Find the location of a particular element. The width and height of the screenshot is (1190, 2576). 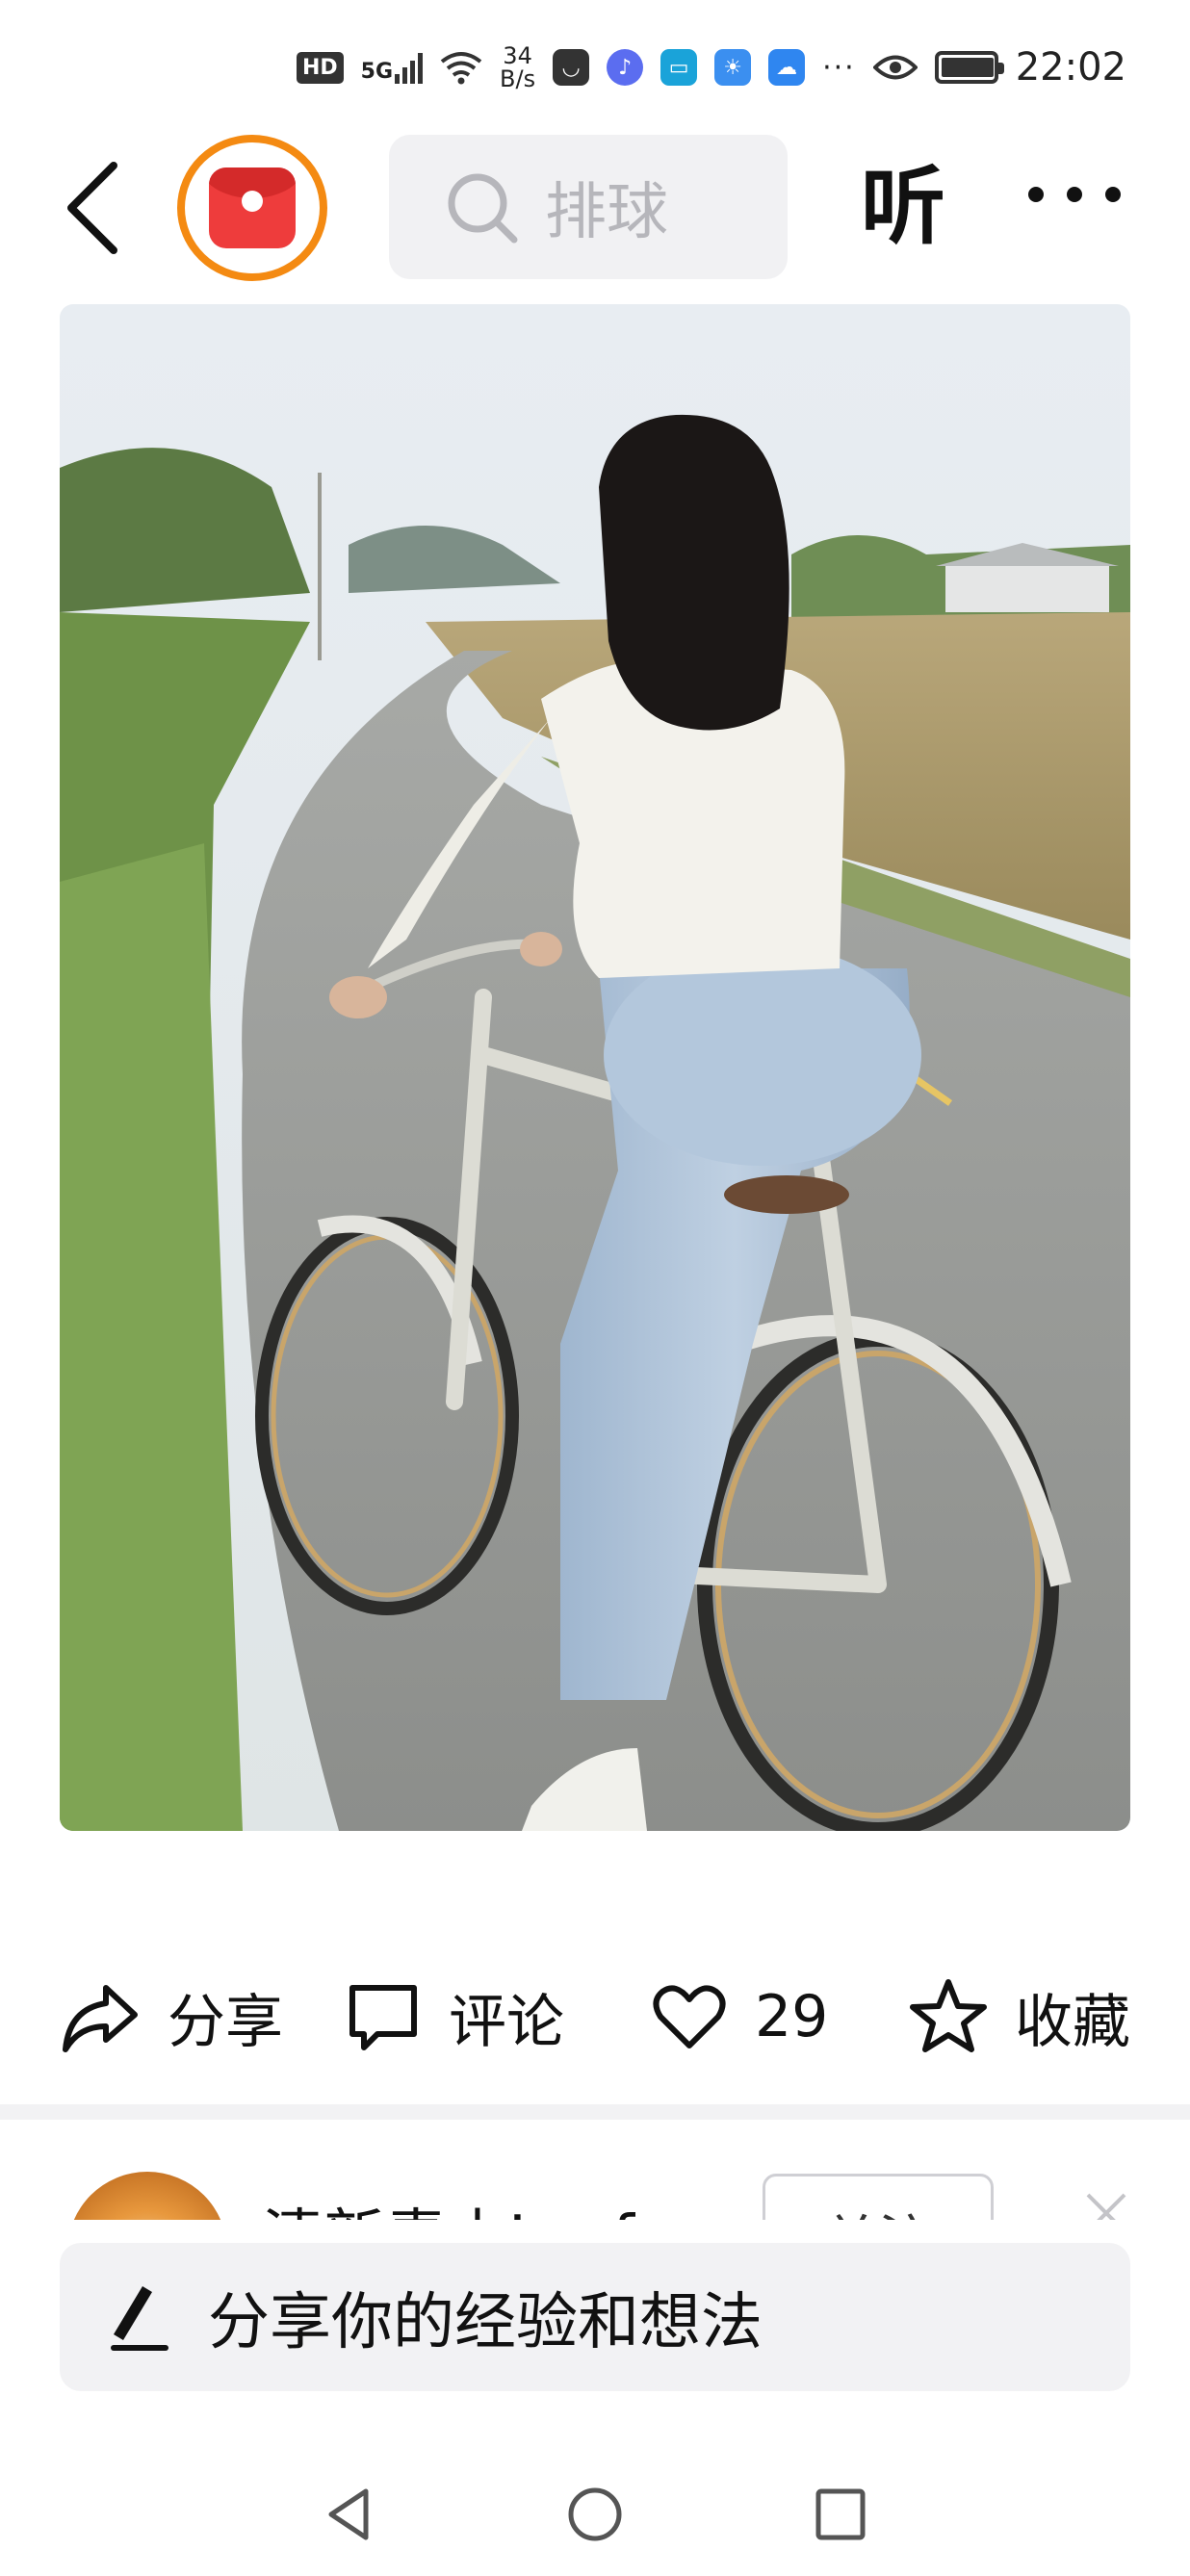

comment-button: 评论 is located at coordinates (455, 2017).